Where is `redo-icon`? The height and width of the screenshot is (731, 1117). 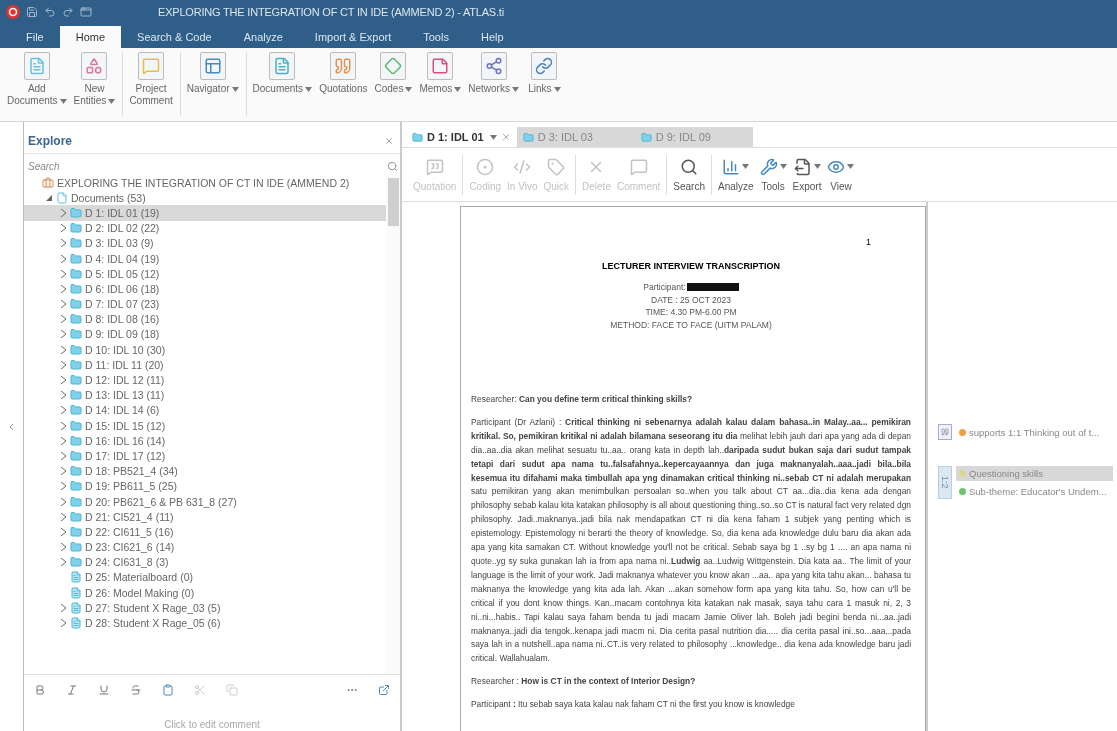 redo-icon is located at coordinates (68, 12).